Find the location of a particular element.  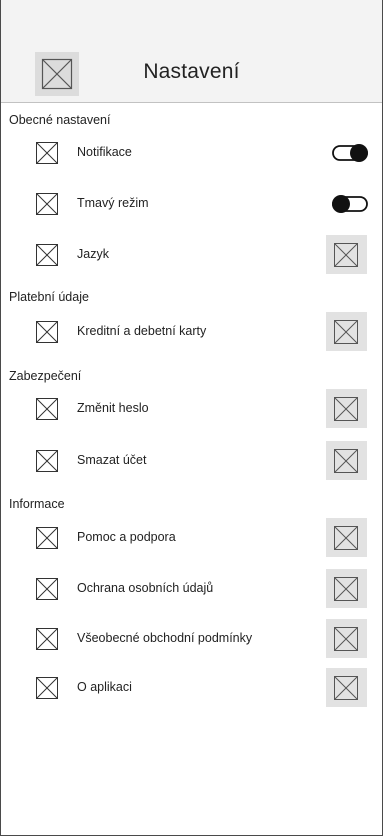

notifications-toggle is located at coordinates (350, 153).